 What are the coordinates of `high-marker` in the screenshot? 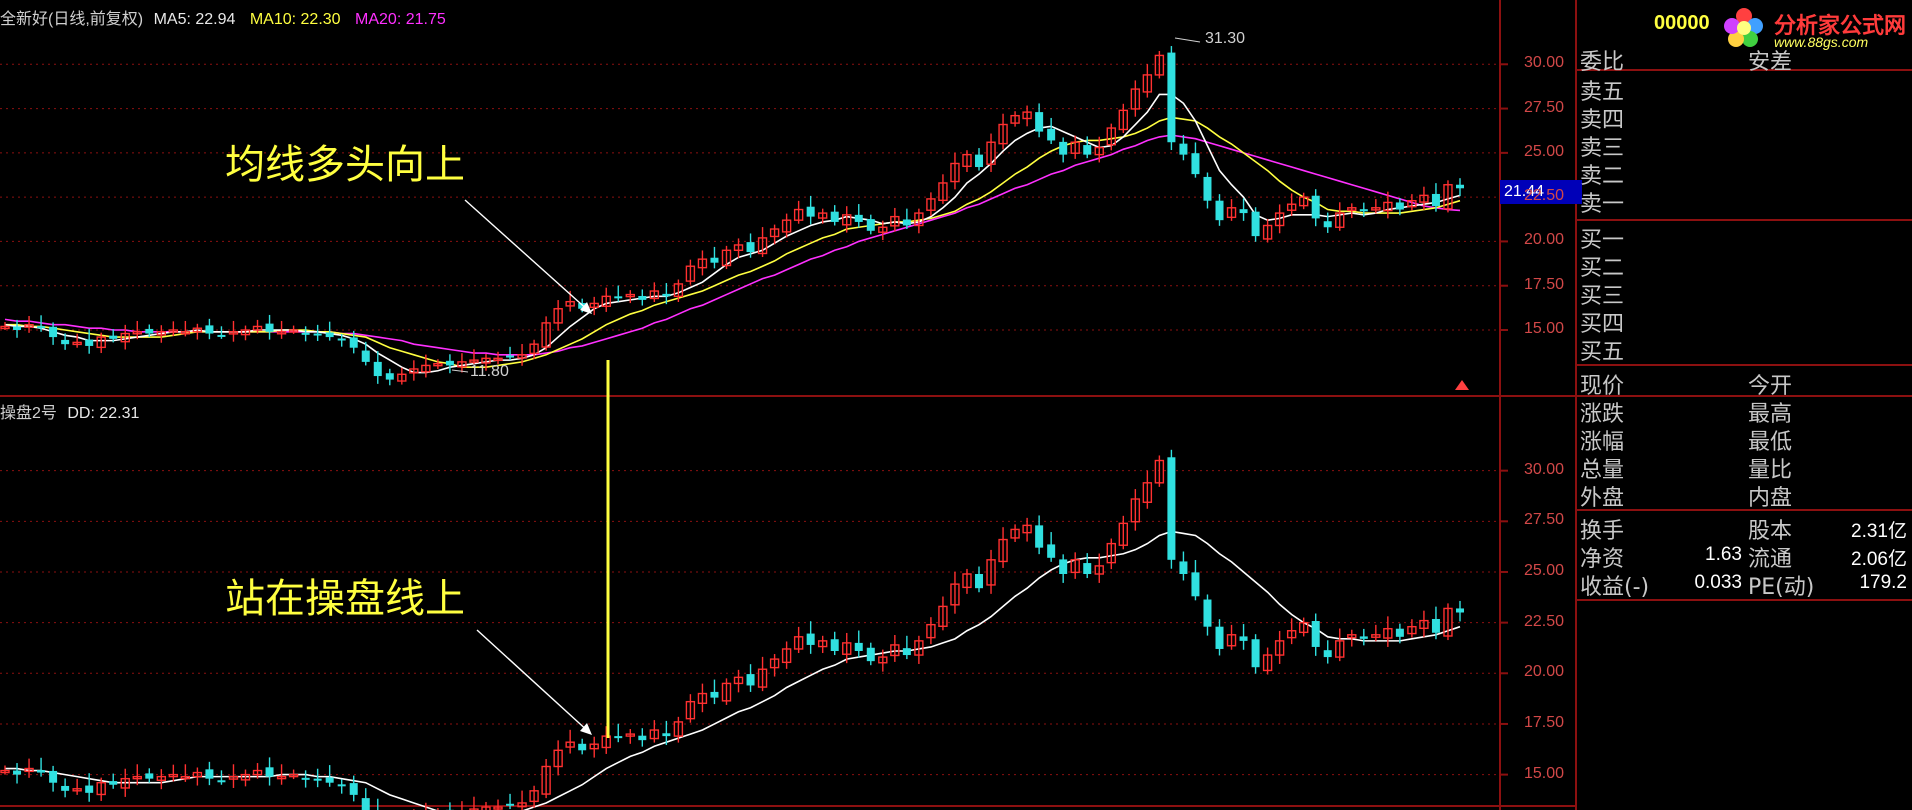 It's located at (1187, 40).